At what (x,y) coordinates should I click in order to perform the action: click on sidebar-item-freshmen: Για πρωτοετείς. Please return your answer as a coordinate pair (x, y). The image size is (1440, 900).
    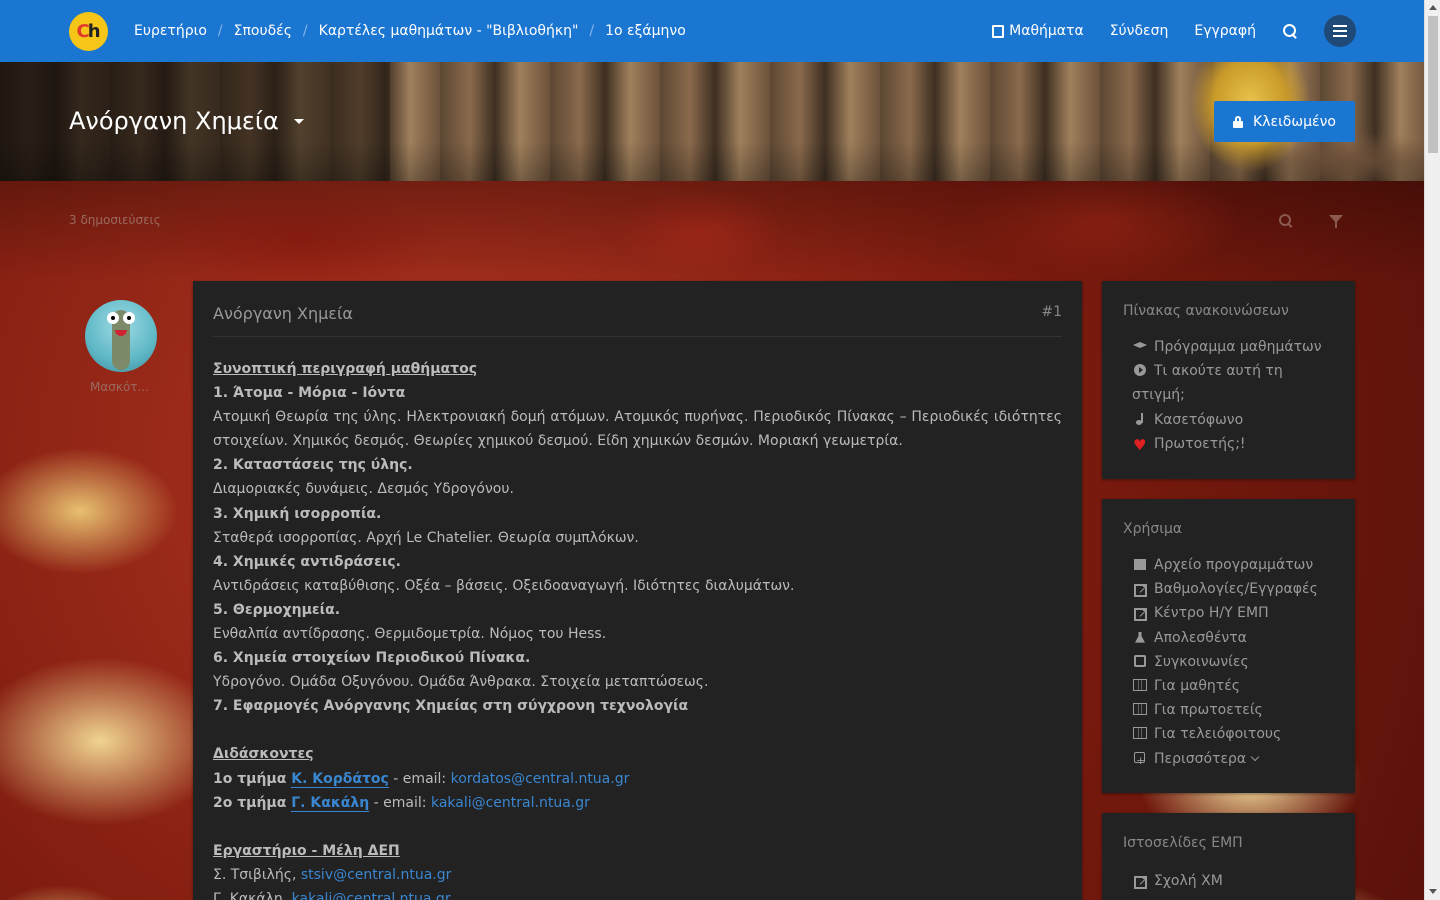
    Looking at the image, I should click on (1234, 710).